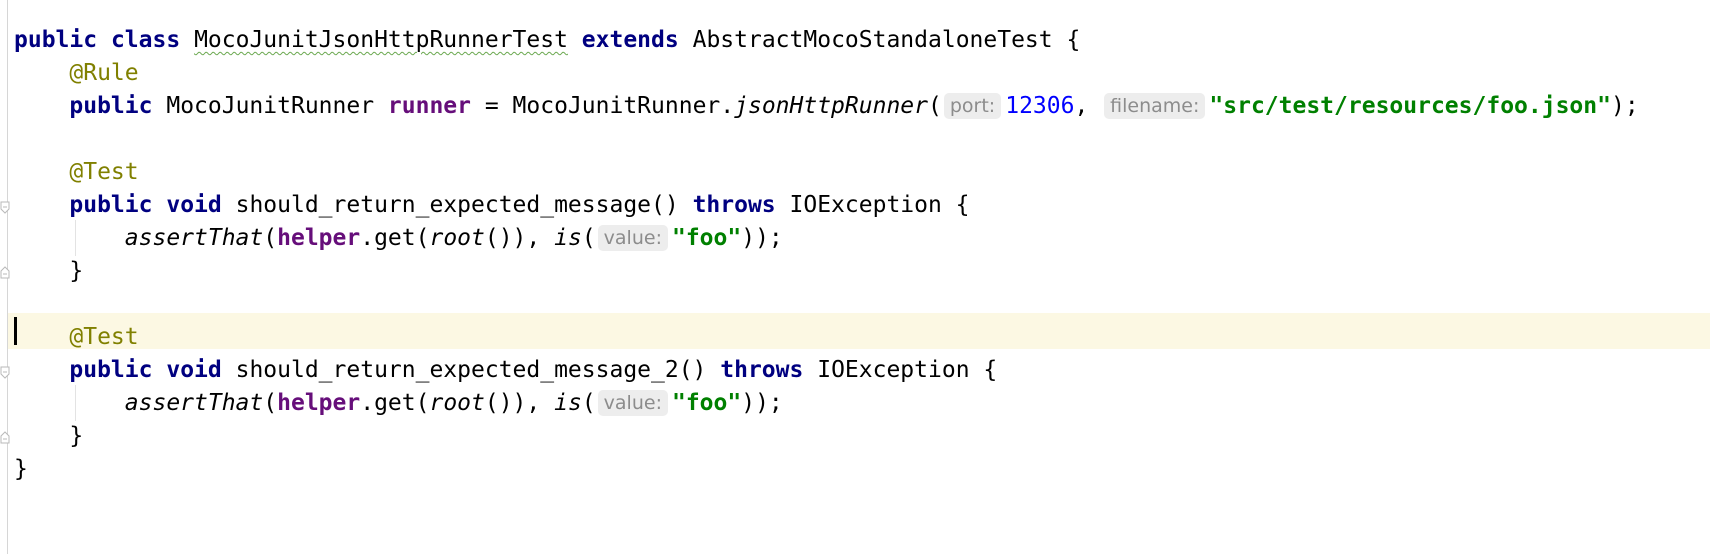  What do you see at coordinates (1624, 106) in the screenshot?
I see `close-paren: );` at bounding box center [1624, 106].